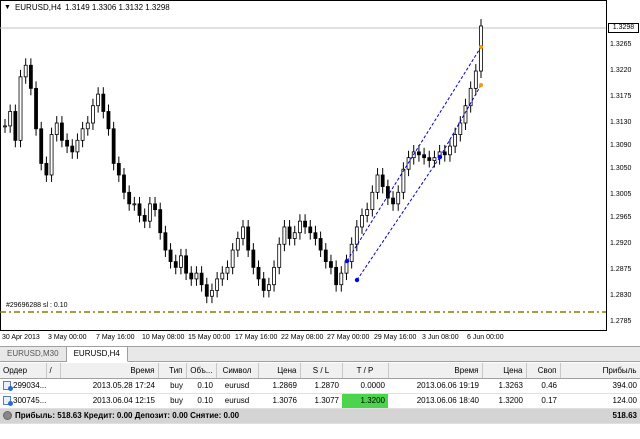 The height and width of the screenshot is (439, 640). I want to click on open-time-cell: 2013.06.04 12:15, so click(109, 401).